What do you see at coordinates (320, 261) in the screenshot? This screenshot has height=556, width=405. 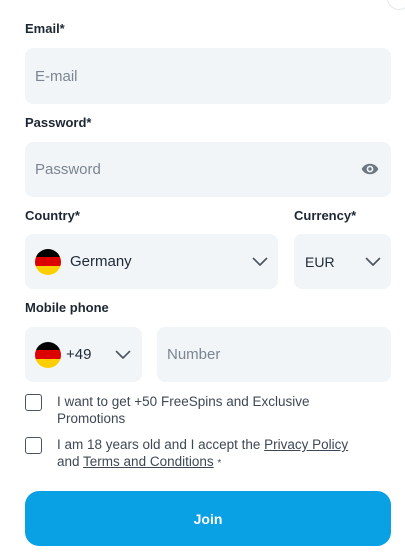 I see `currency-value: EUR` at bounding box center [320, 261].